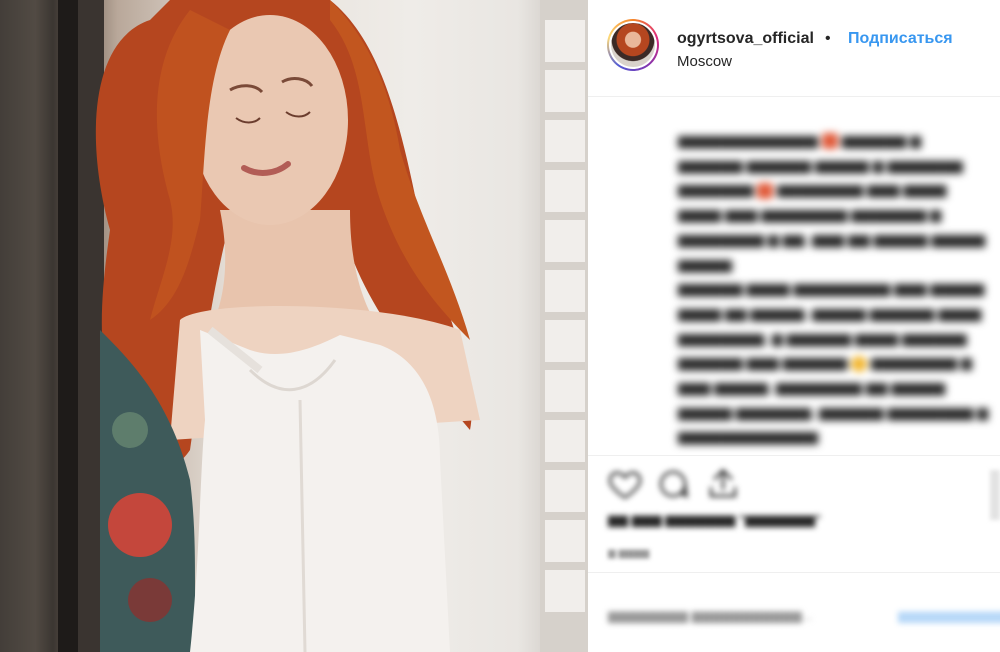 The height and width of the screenshot is (652, 1000). I want to click on actions-divider, so click(794, 455).